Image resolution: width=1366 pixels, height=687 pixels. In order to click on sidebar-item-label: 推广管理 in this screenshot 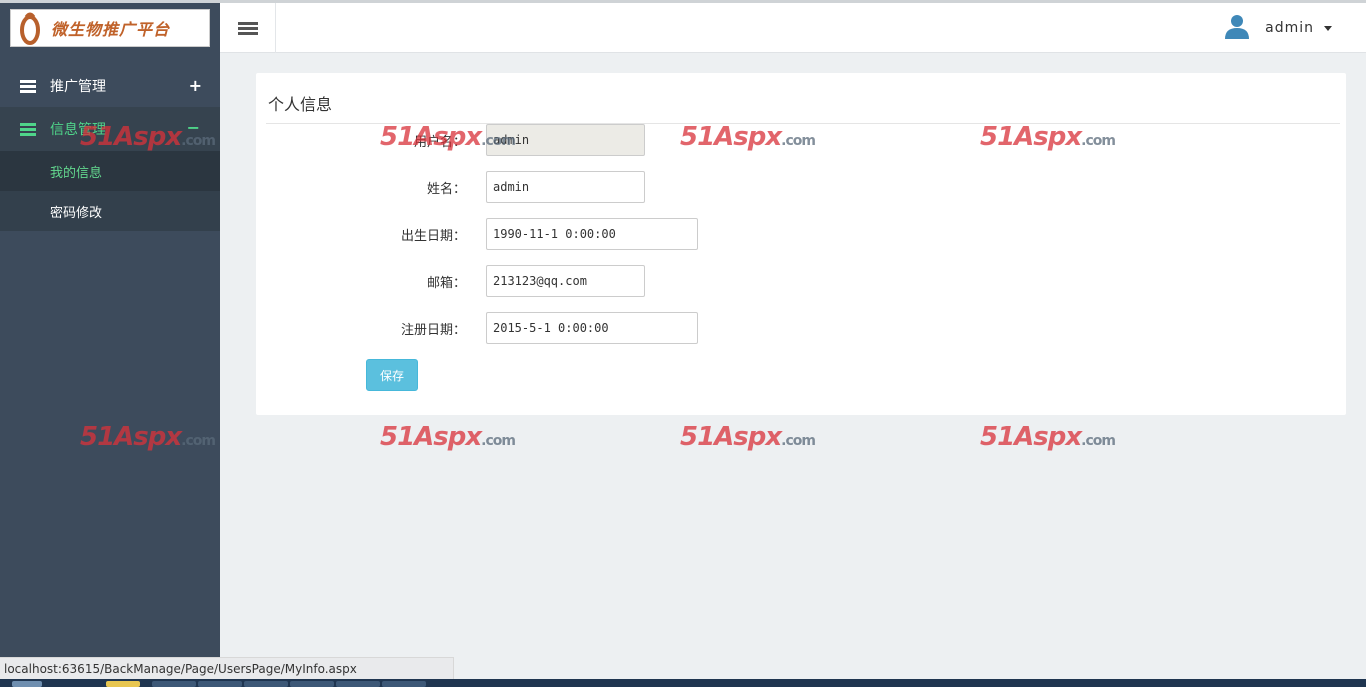, I will do `click(78, 87)`.